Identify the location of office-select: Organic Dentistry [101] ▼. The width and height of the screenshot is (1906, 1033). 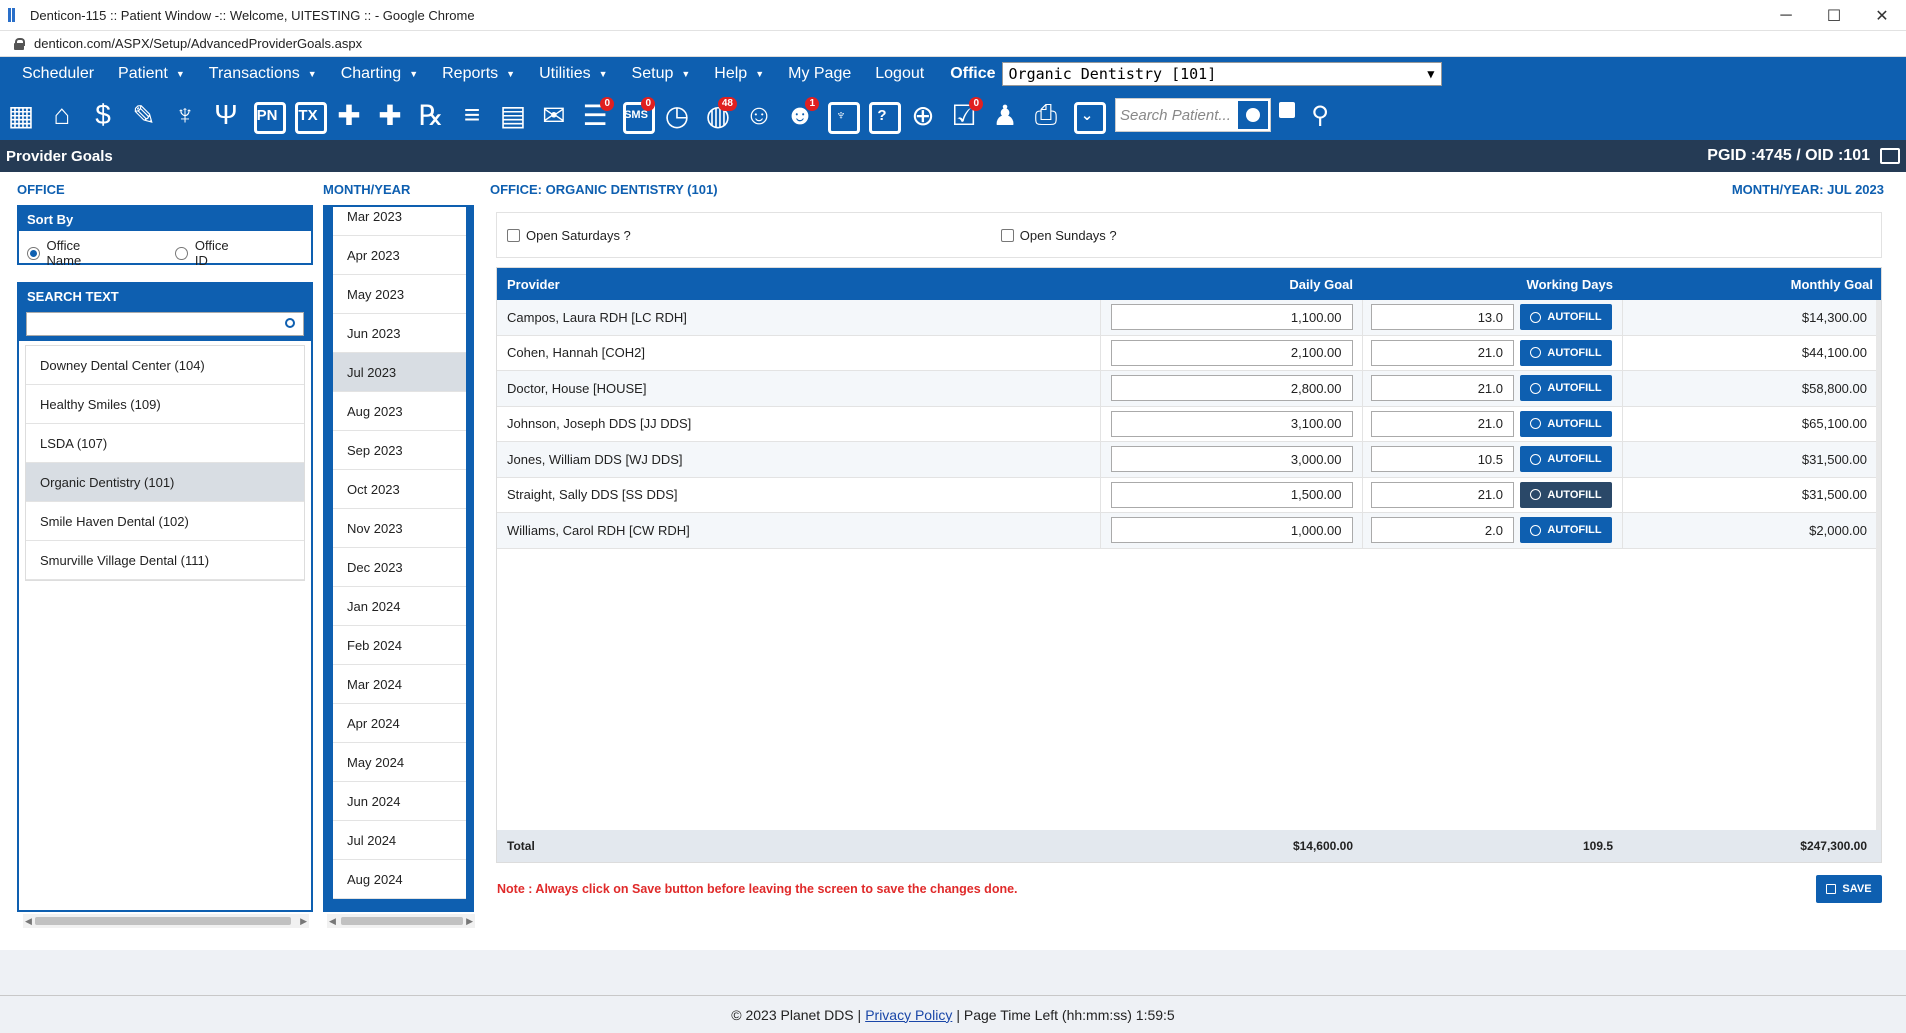
(1221, 73).